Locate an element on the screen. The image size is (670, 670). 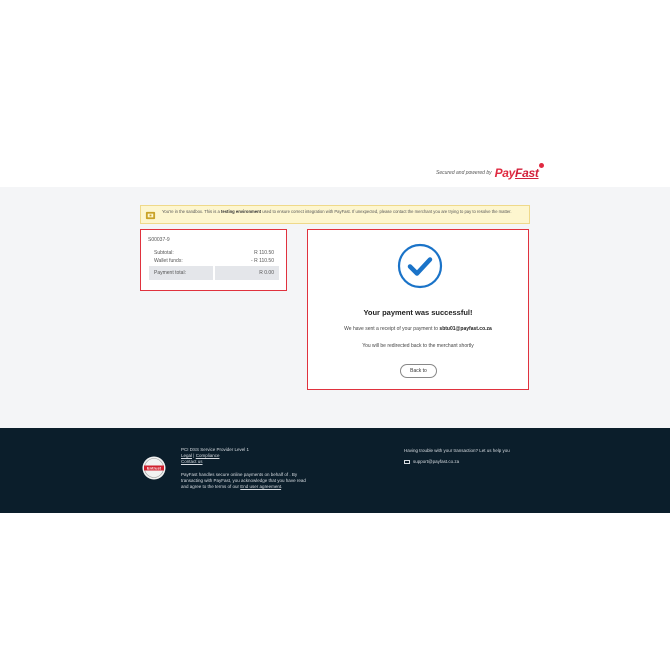
banner-text-bold: testing environment is located at coordinates (241, 211).